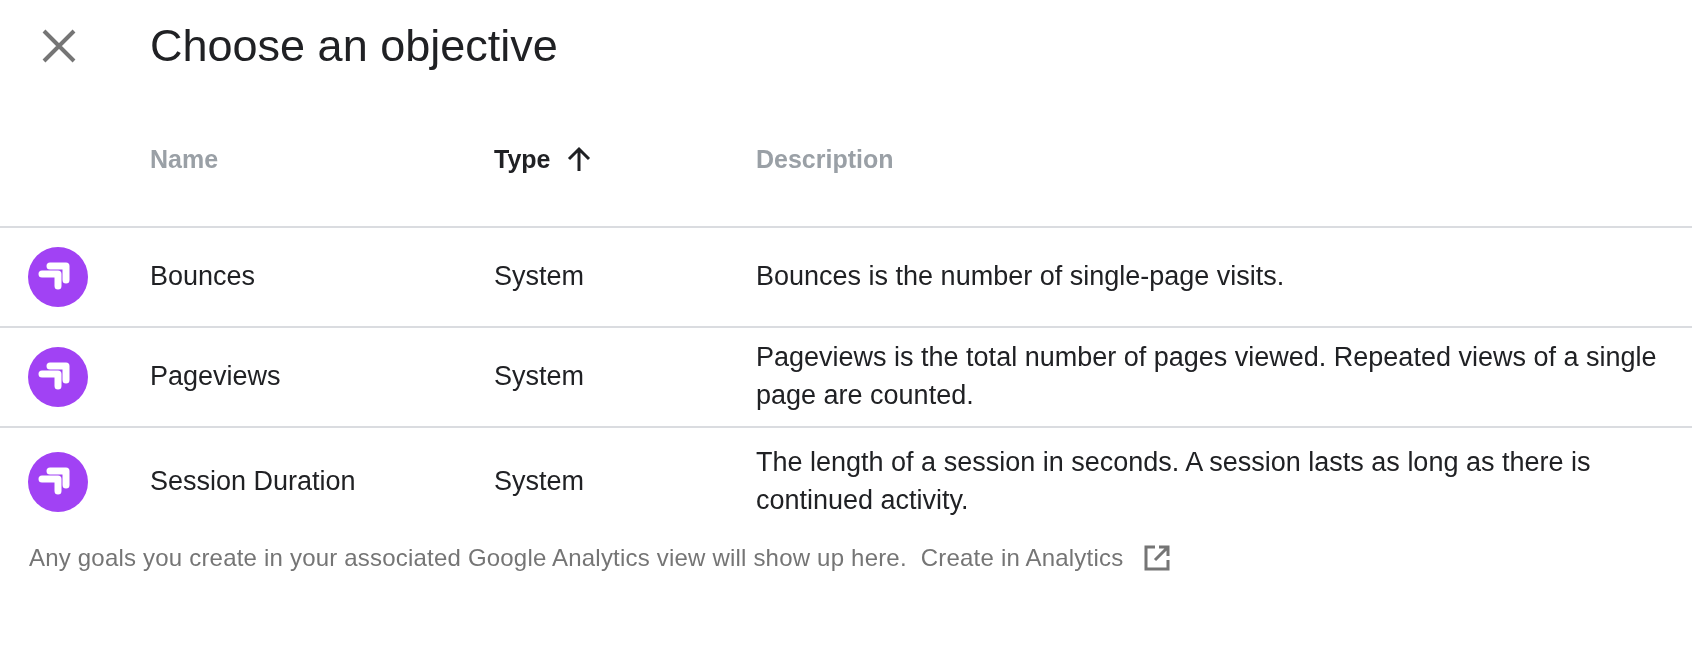 This screenshot has width=1692, height=654. I want to click on column-header: Name, so click(184, 159).